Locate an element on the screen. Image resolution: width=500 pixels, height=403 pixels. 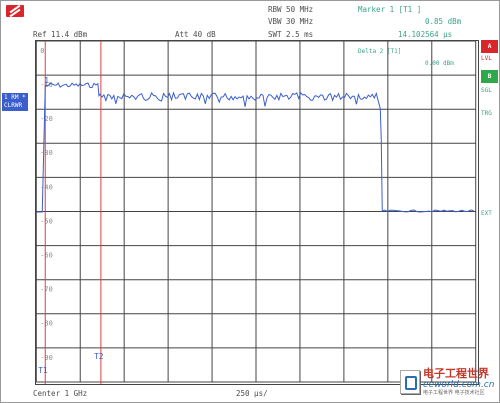
swt-readout: SWT 2.5 ms is located at coordinates (291, 34).